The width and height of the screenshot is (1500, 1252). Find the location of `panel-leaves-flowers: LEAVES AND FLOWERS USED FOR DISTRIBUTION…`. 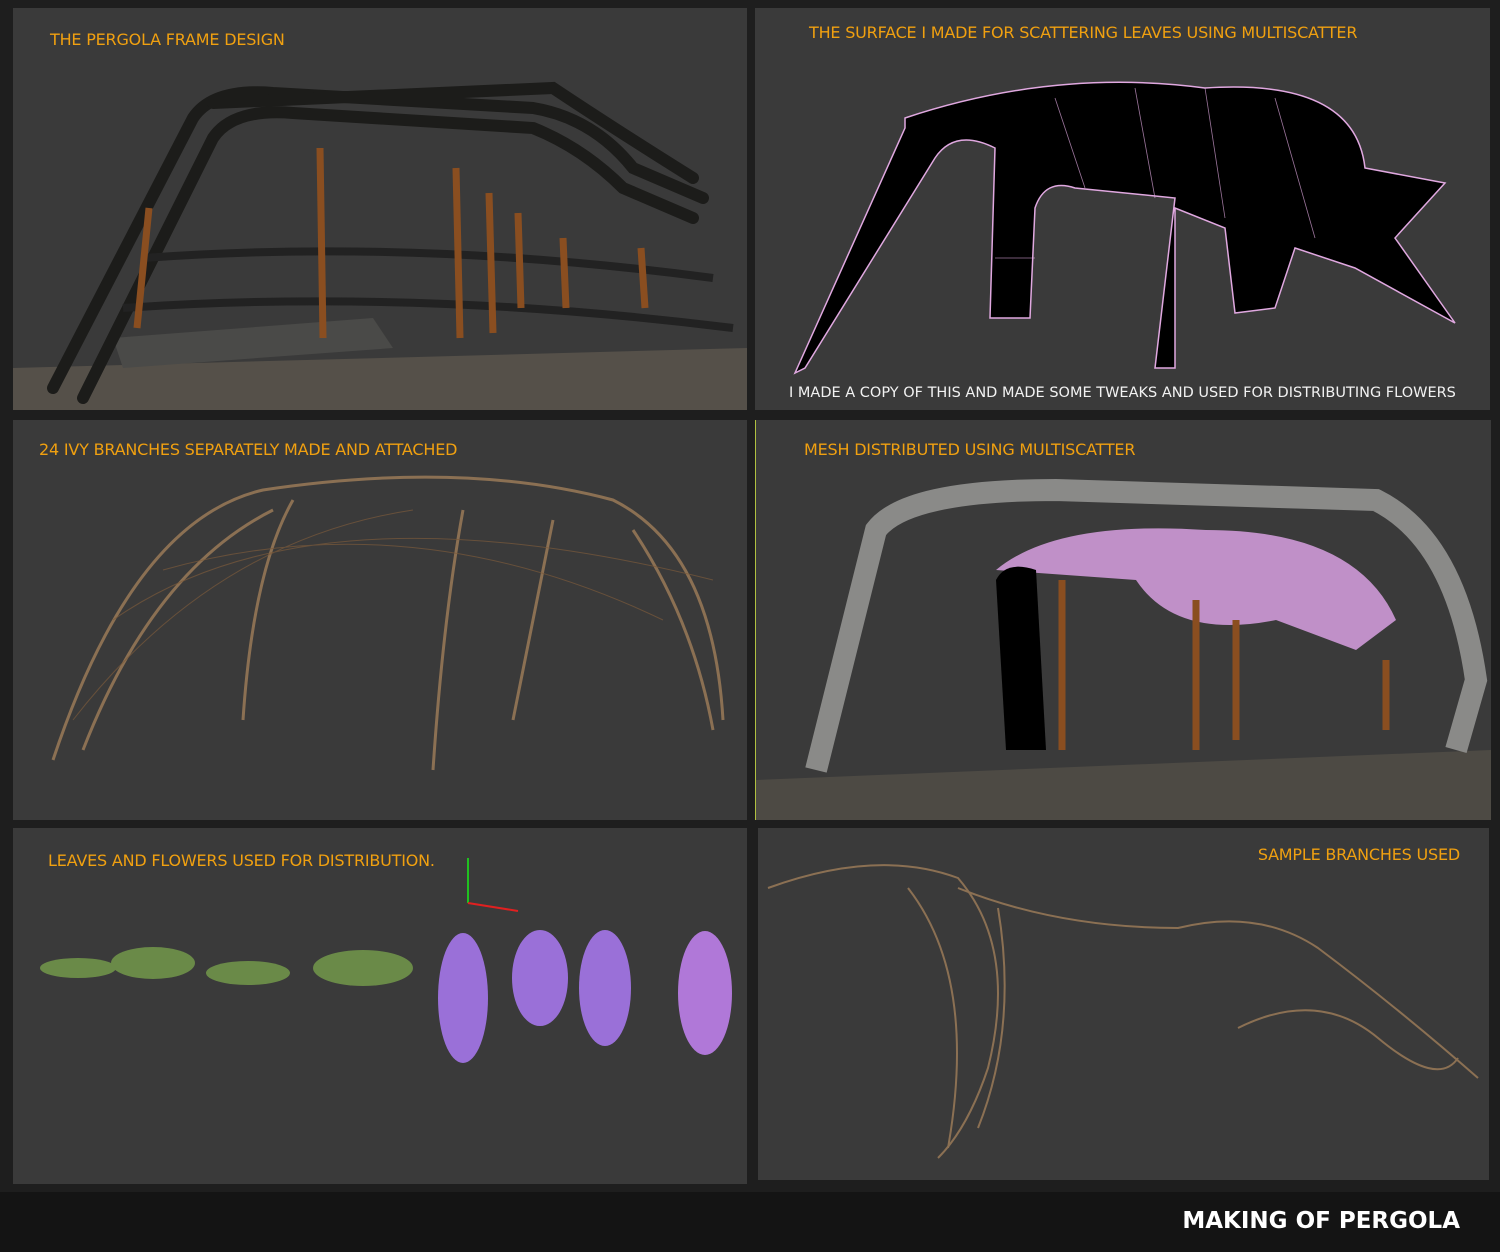

panel-leaves-flowers: LEAVES AND FLOWERS USED FOR DISTRIBUTION… is located at coordinates (380, 1006).